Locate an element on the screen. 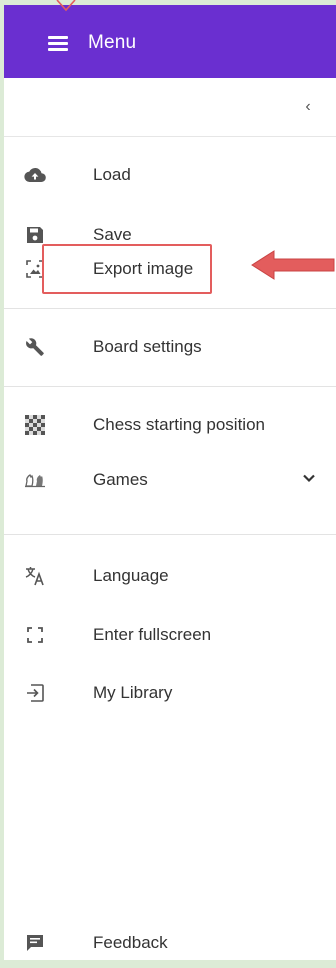 The width and height of the screenshot is (336, 968). menu-item-label: Enter fullscreen is located at coordinates (152, 634).